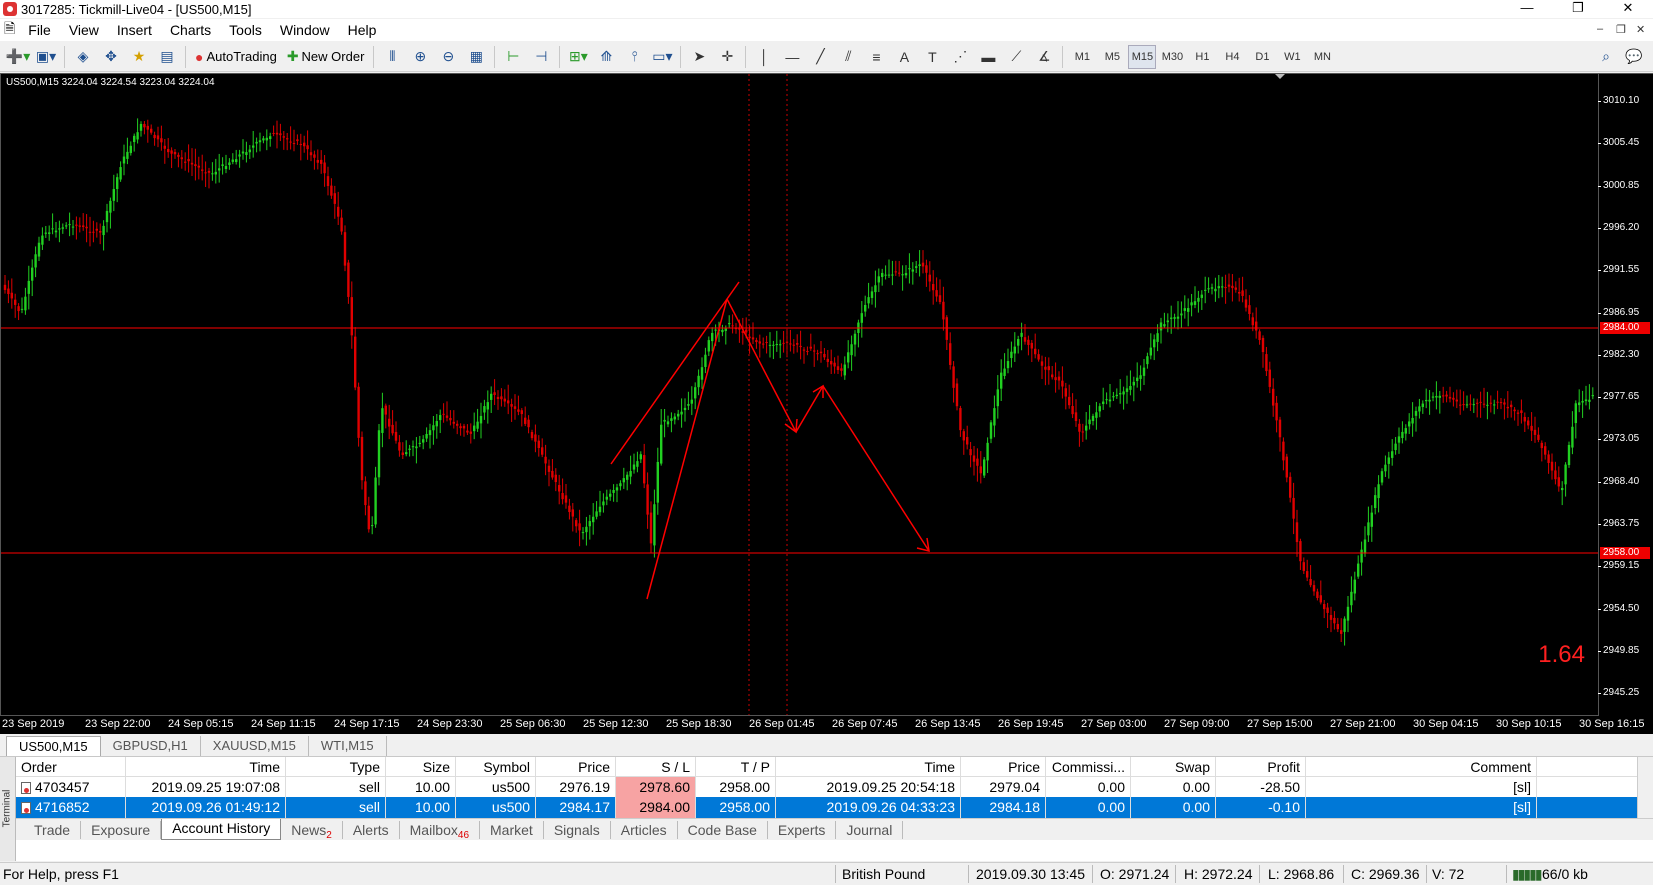  Describe the element at coordinates (46, 57) in the screenshot. I see `profiles-icon: ▣▾` at that location.